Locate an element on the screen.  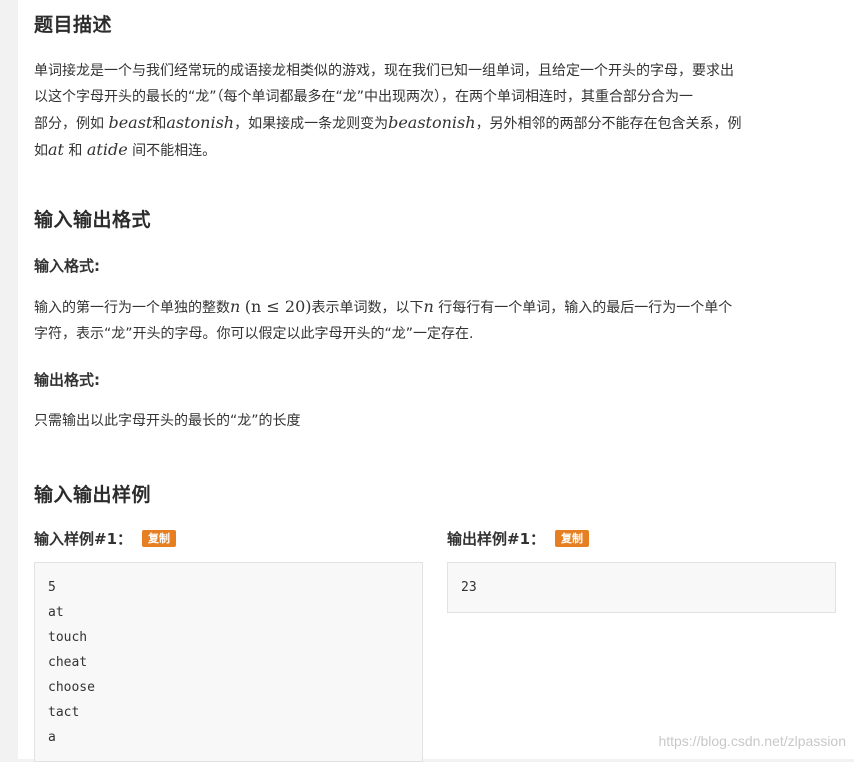
math-n-constraint: (n ≤ 20) is located at coordinates (278, 306).